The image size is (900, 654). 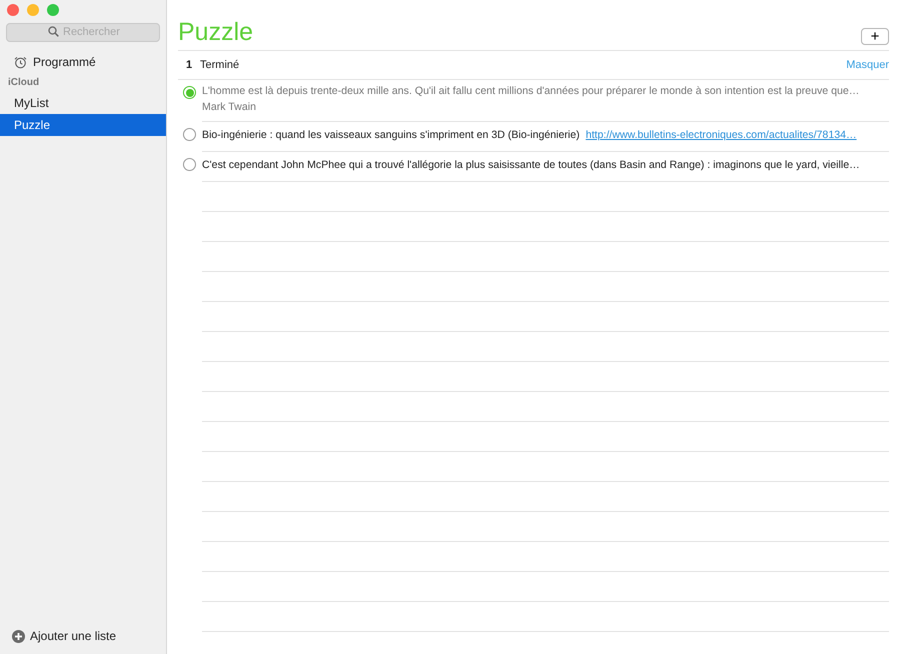 What do you see at coordinates (83, 103) in the screenshot?
I see `sidebar-item: MyList` at bounding box center [83, 103].